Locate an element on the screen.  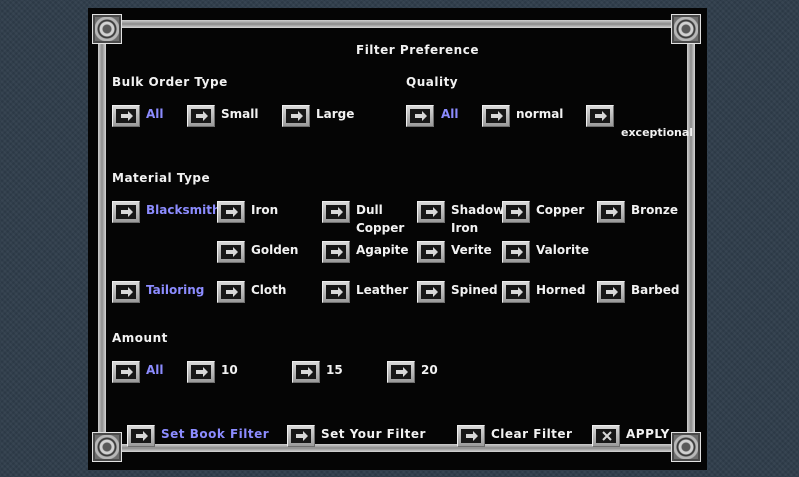
amount-all-button is located at coordinates (126, 372).